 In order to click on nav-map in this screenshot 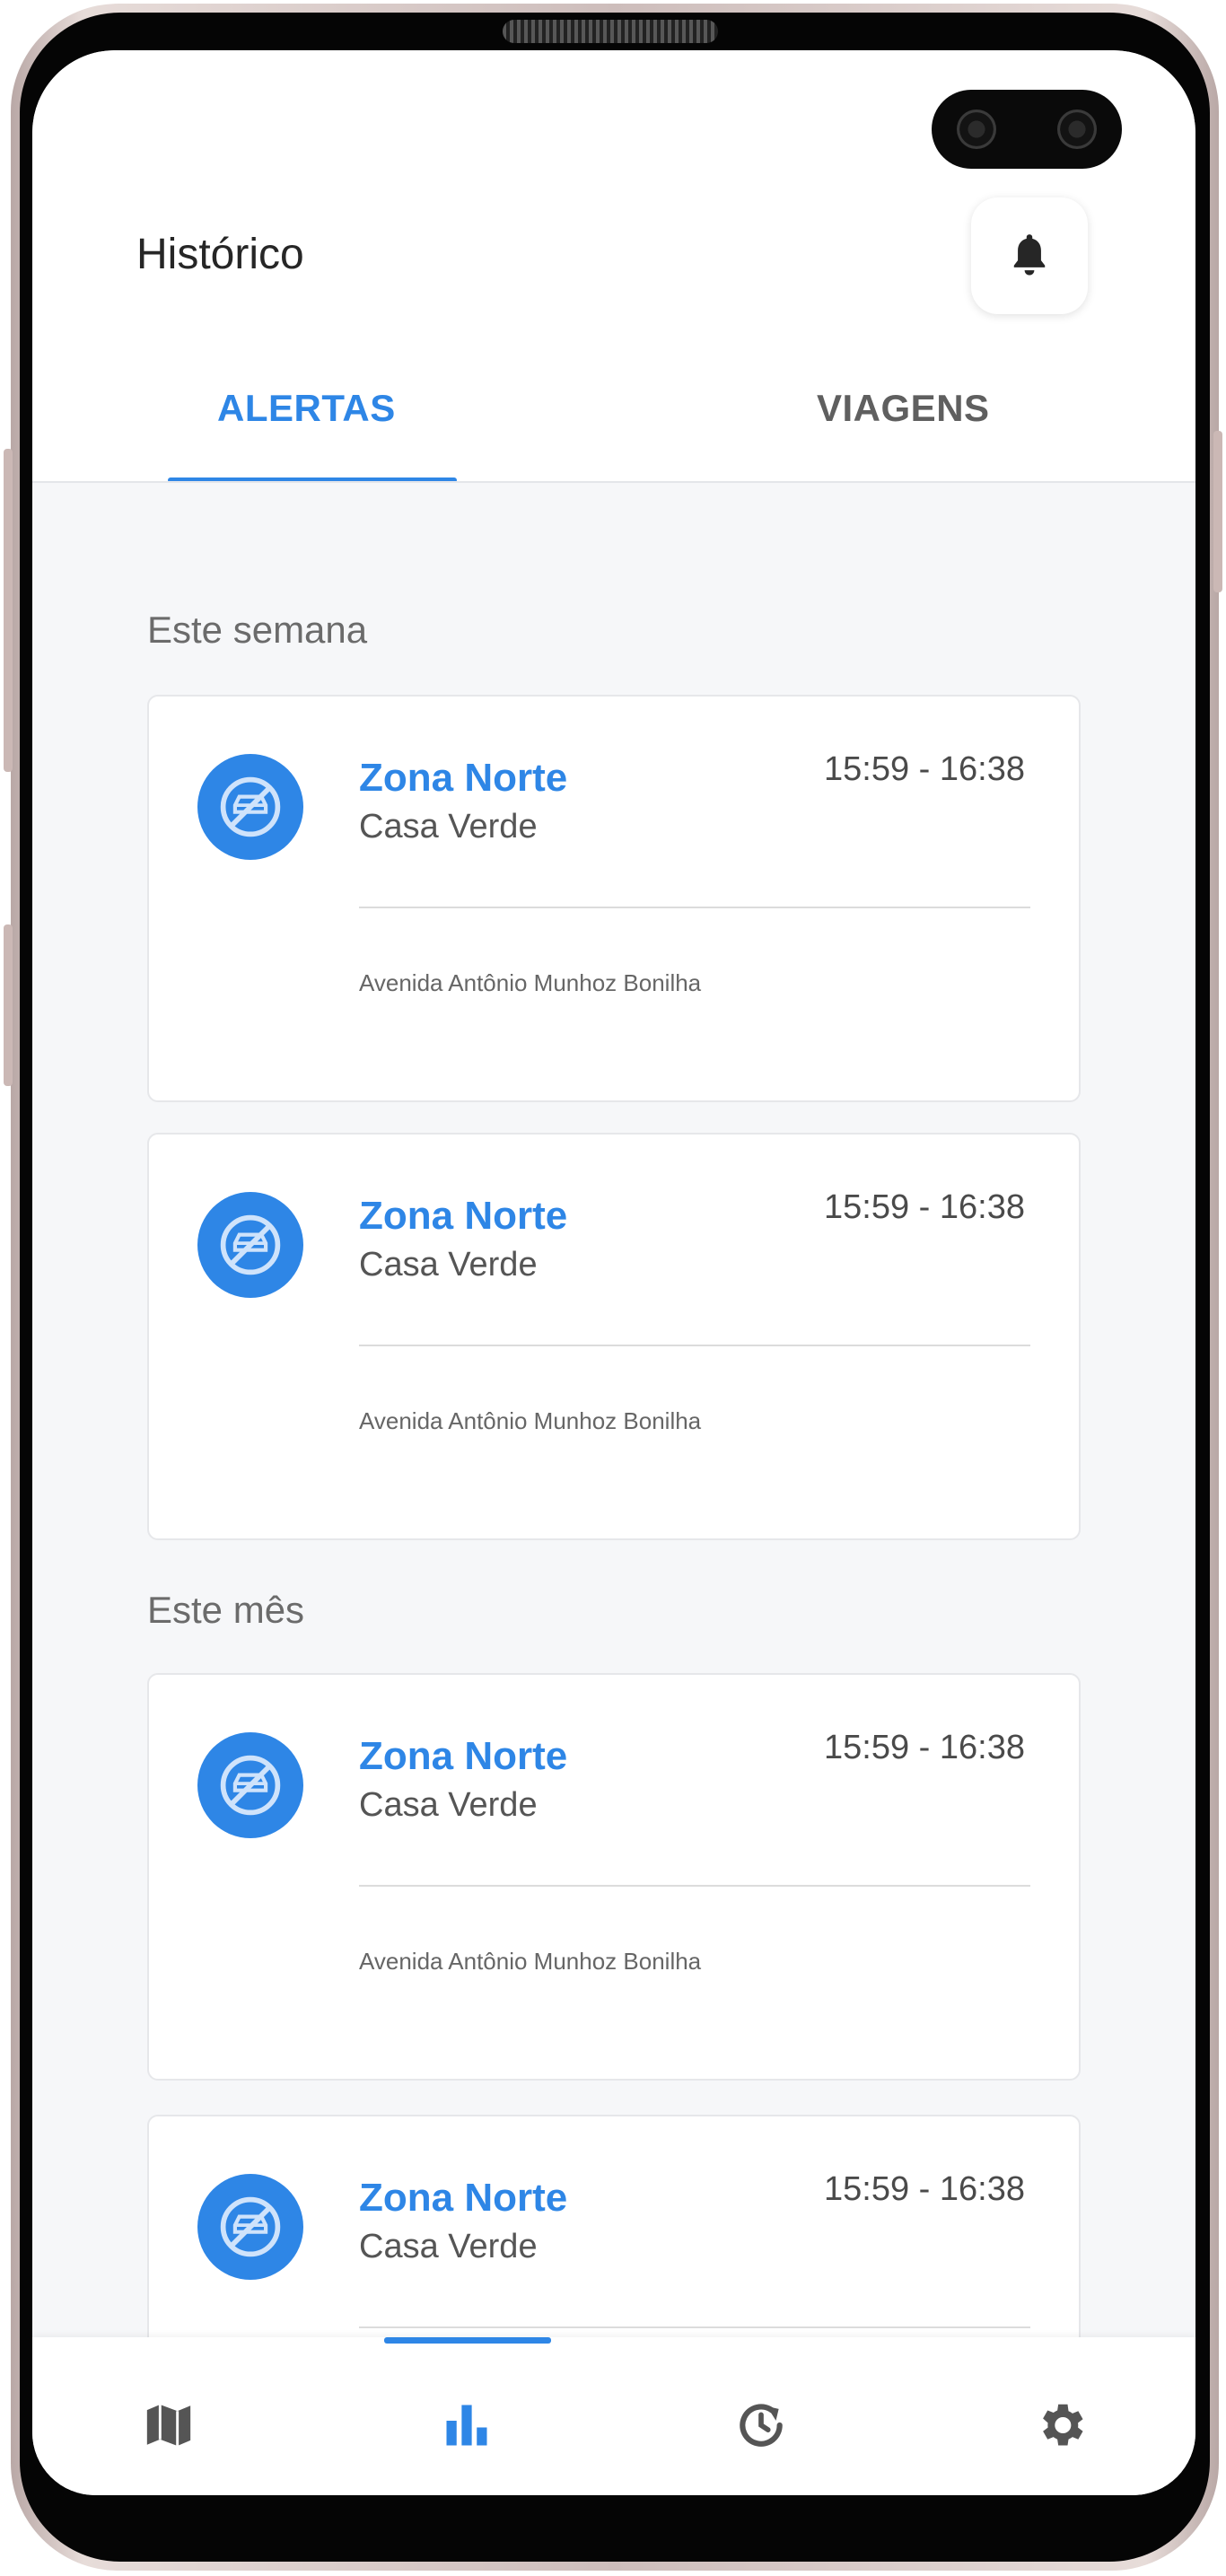, I will do `click(169, 2425)`.